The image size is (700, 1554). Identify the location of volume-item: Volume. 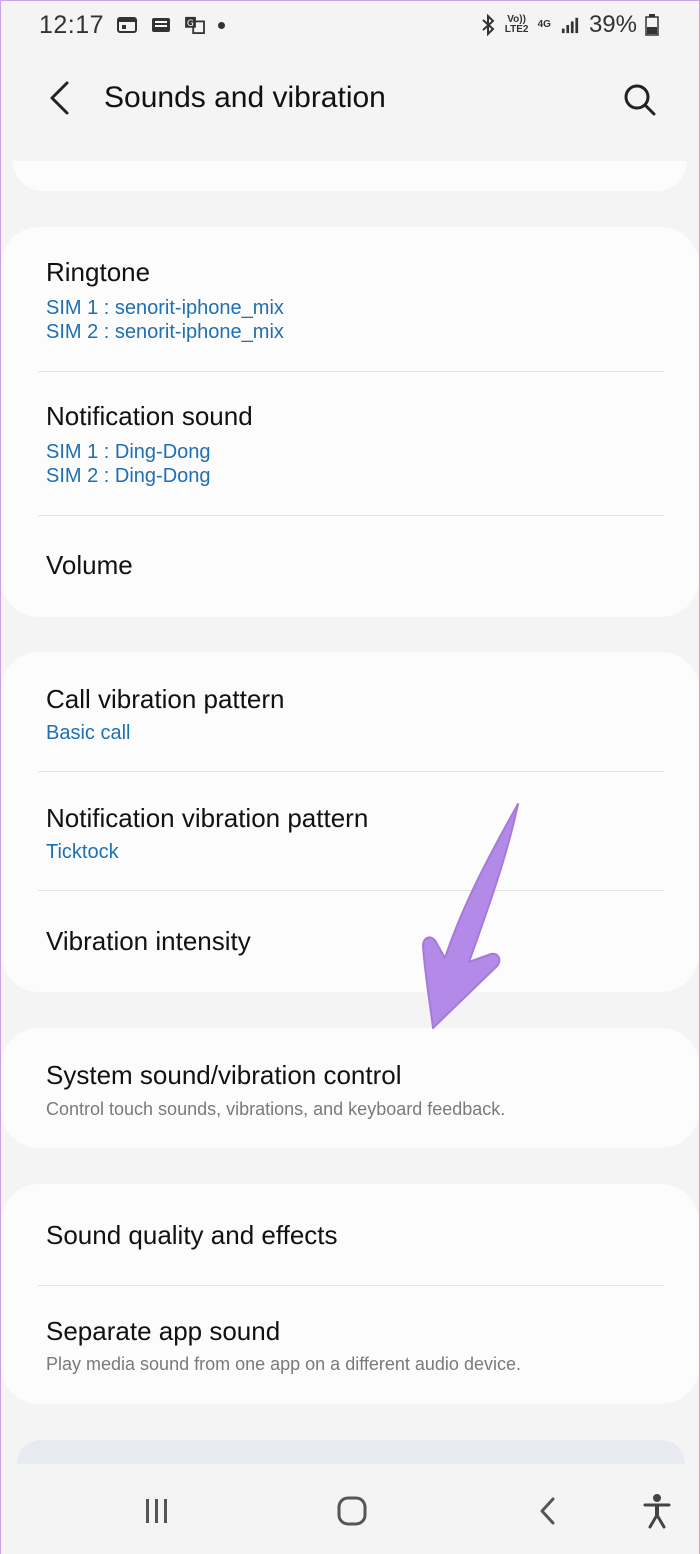
(350, 566).